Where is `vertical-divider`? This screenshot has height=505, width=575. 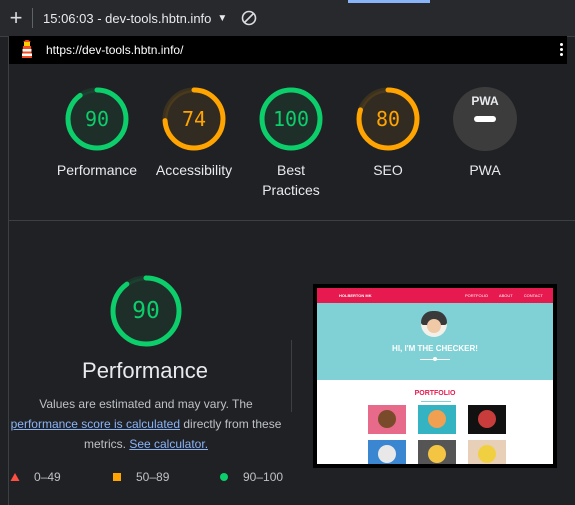 vertical-divider is located at coordinates (291, 376).